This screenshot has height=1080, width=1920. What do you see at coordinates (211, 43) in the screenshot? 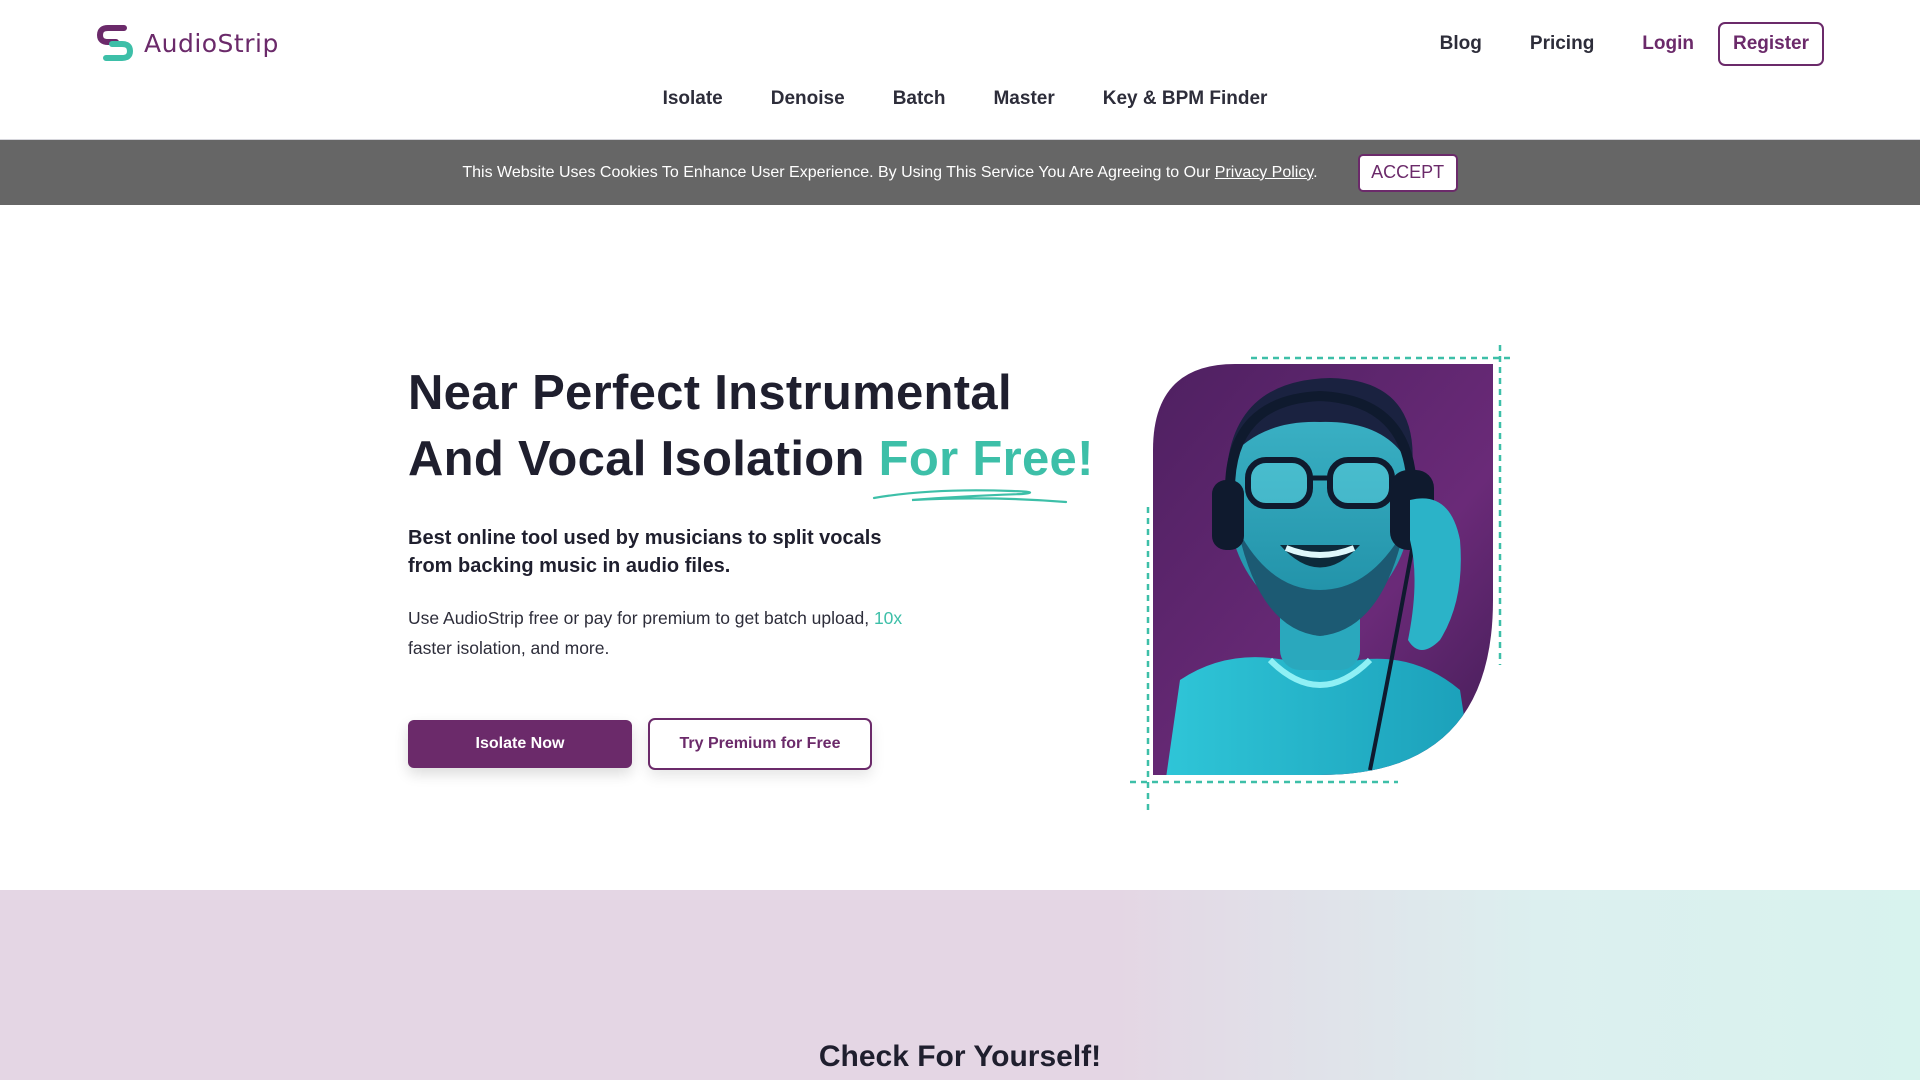
I see `logo-text: AudioStrip` at bounding box center [211, 43].